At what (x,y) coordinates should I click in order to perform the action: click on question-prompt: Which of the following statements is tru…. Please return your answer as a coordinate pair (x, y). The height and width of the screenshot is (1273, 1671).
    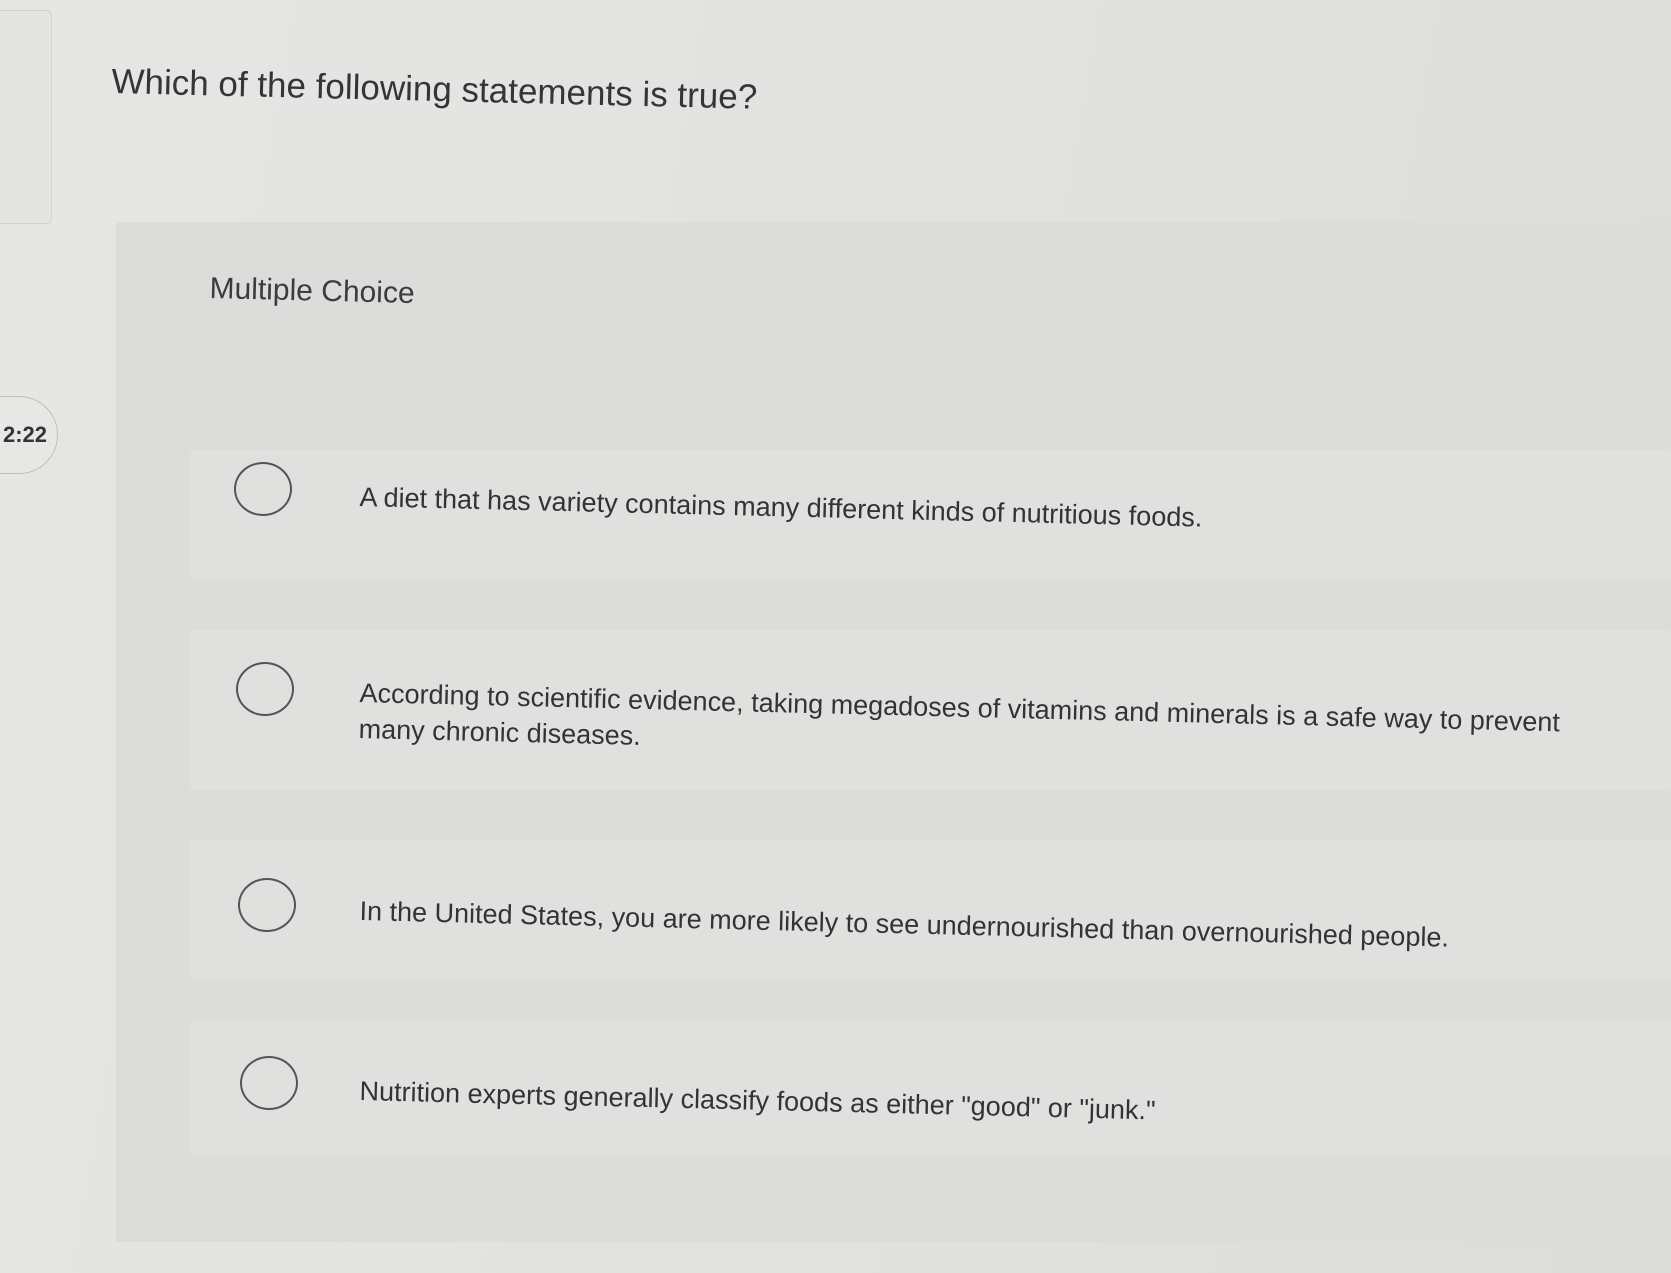
    Looking at the image, I should click on (434, 89).